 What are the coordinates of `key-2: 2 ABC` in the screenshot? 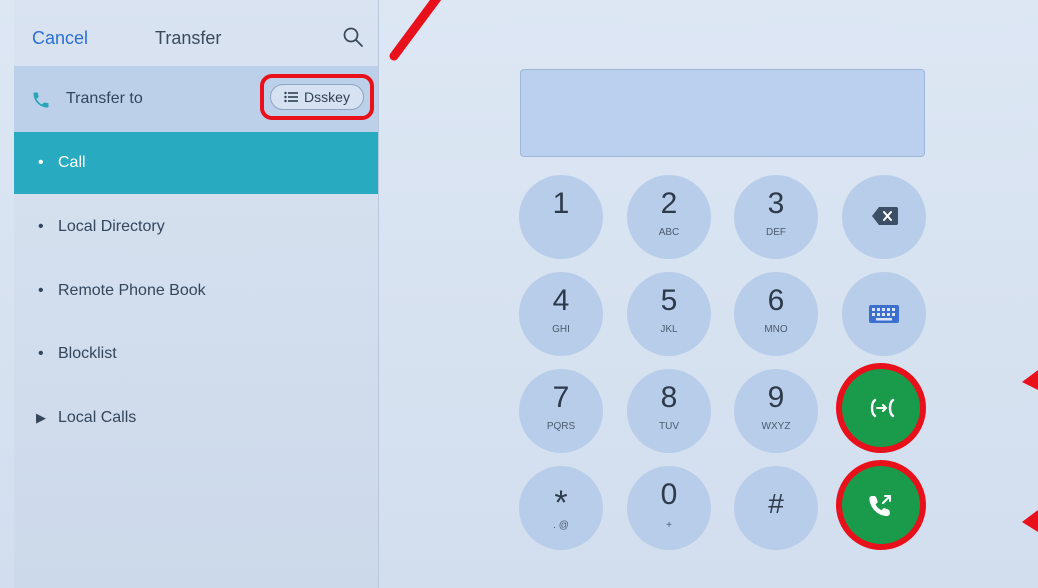 It's located at (669, 217).